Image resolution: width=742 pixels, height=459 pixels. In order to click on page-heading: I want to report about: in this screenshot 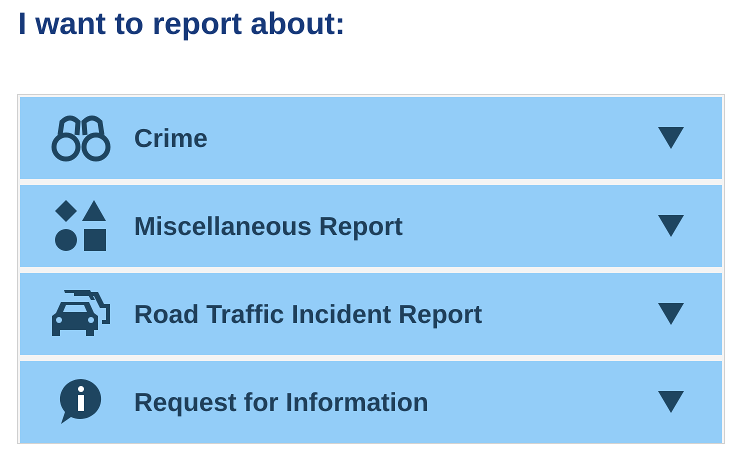, I will do `click(181, 24)`.